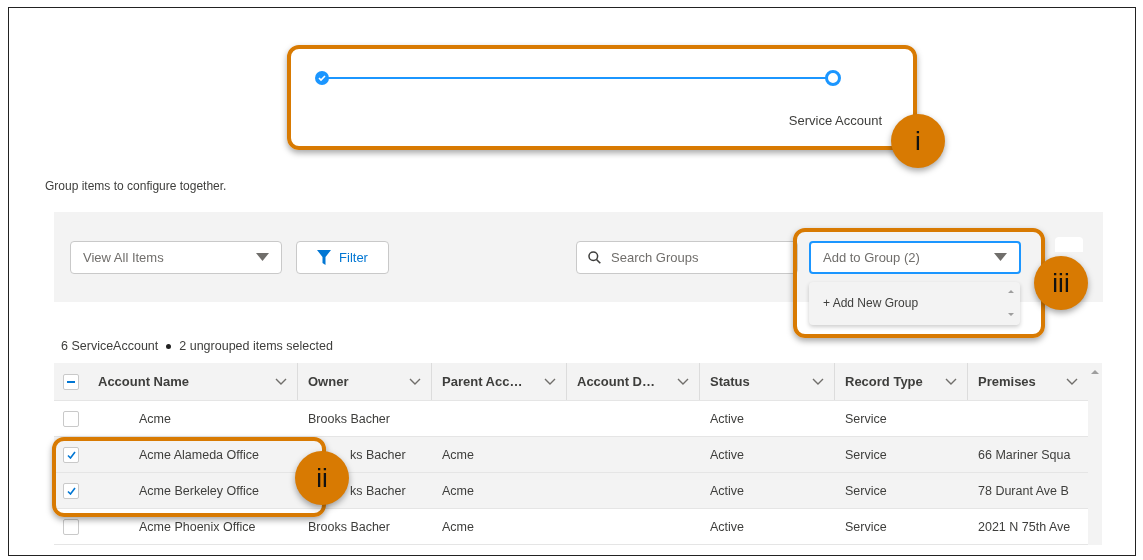 This screenshot has width=1143, height=560. I want to click on selection-count: 2 ungrouped items selected, so click(256, 346).